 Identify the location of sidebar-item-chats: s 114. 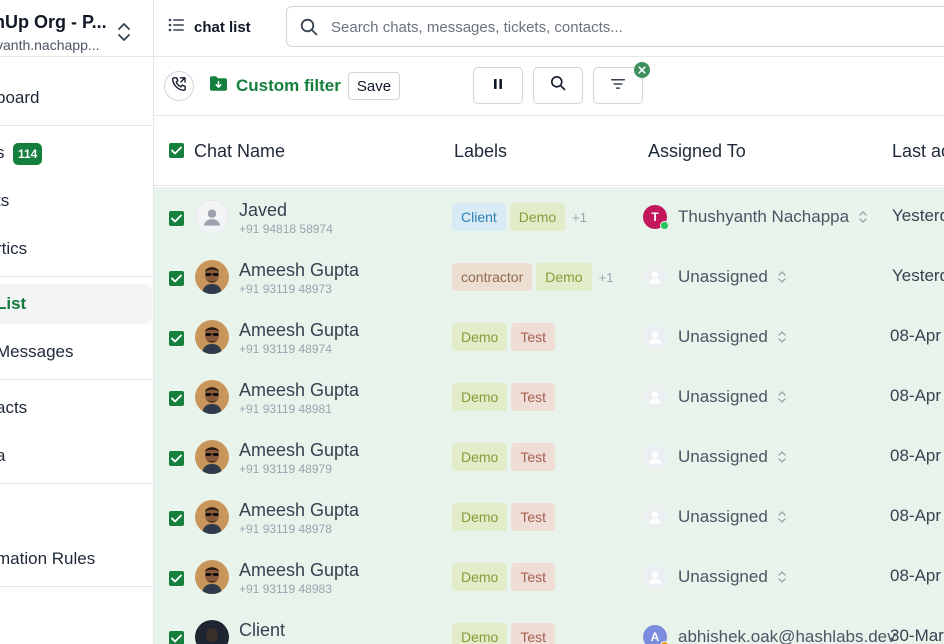
(76, 153).